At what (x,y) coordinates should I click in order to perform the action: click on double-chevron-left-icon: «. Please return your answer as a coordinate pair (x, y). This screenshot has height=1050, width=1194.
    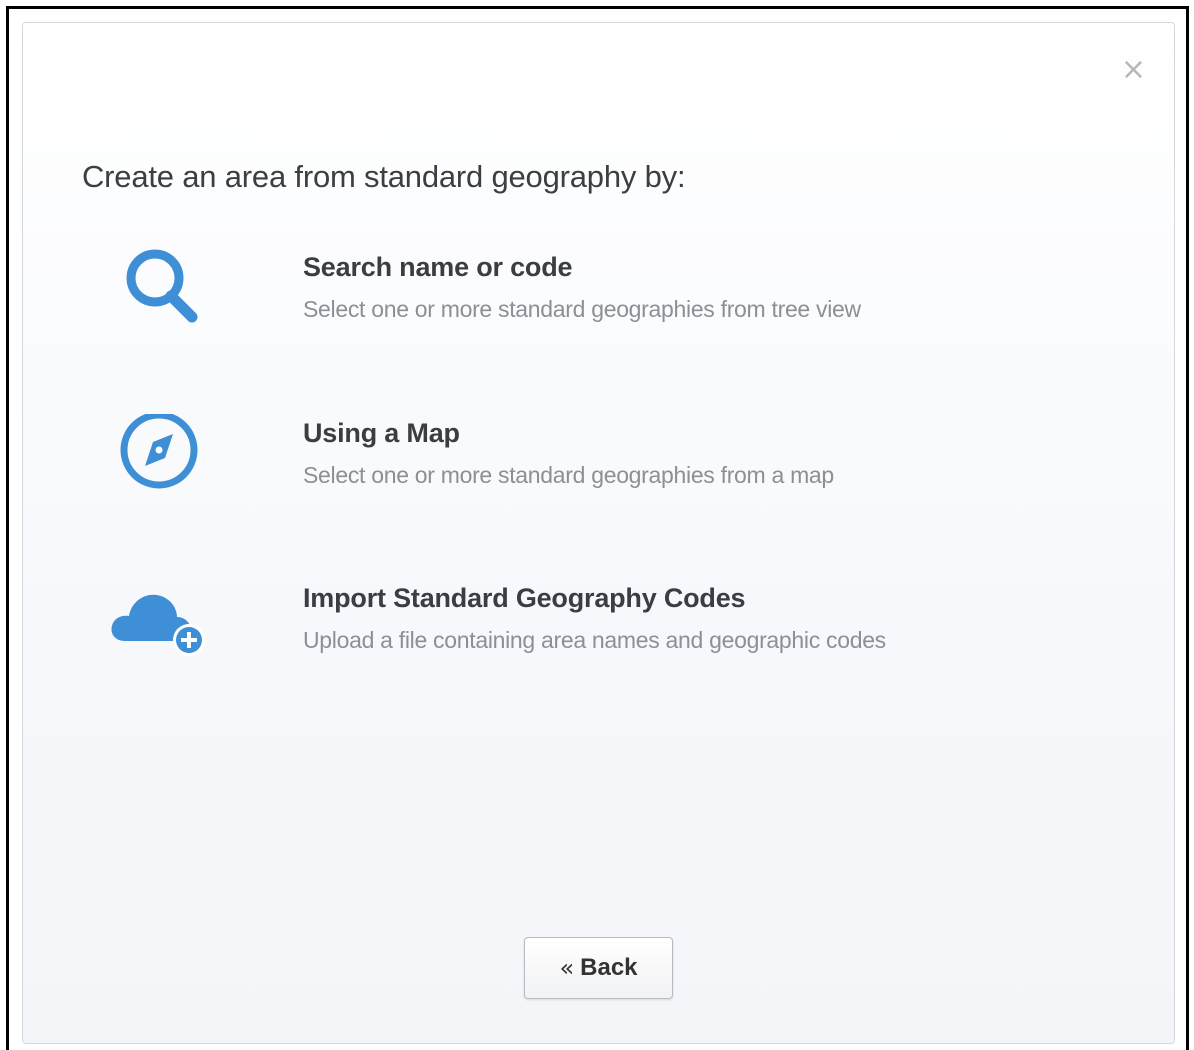
    Looking at the image, I should click on (567, 968).